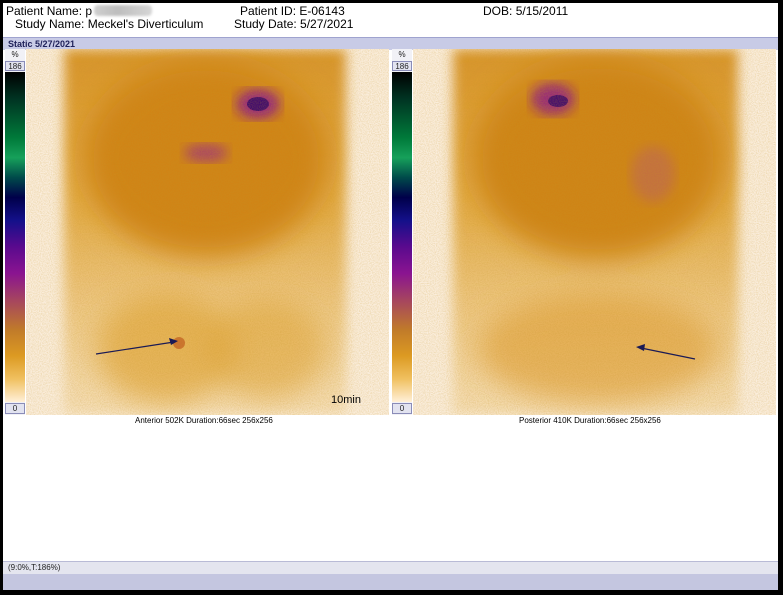 The image size is (783, 595). What do you see at coordinates (265, 24) in the screenshot?
I see `study-date-label: Study Date:` at bounding box center [265, 24].